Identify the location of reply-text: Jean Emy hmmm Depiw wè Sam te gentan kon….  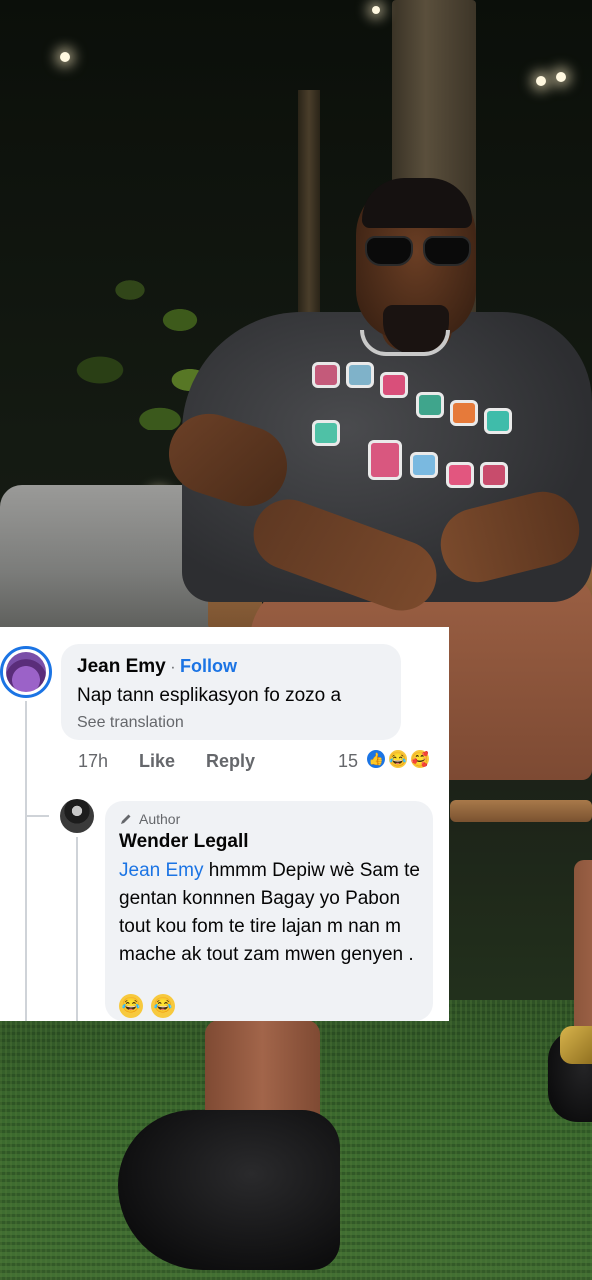
(272, 913).